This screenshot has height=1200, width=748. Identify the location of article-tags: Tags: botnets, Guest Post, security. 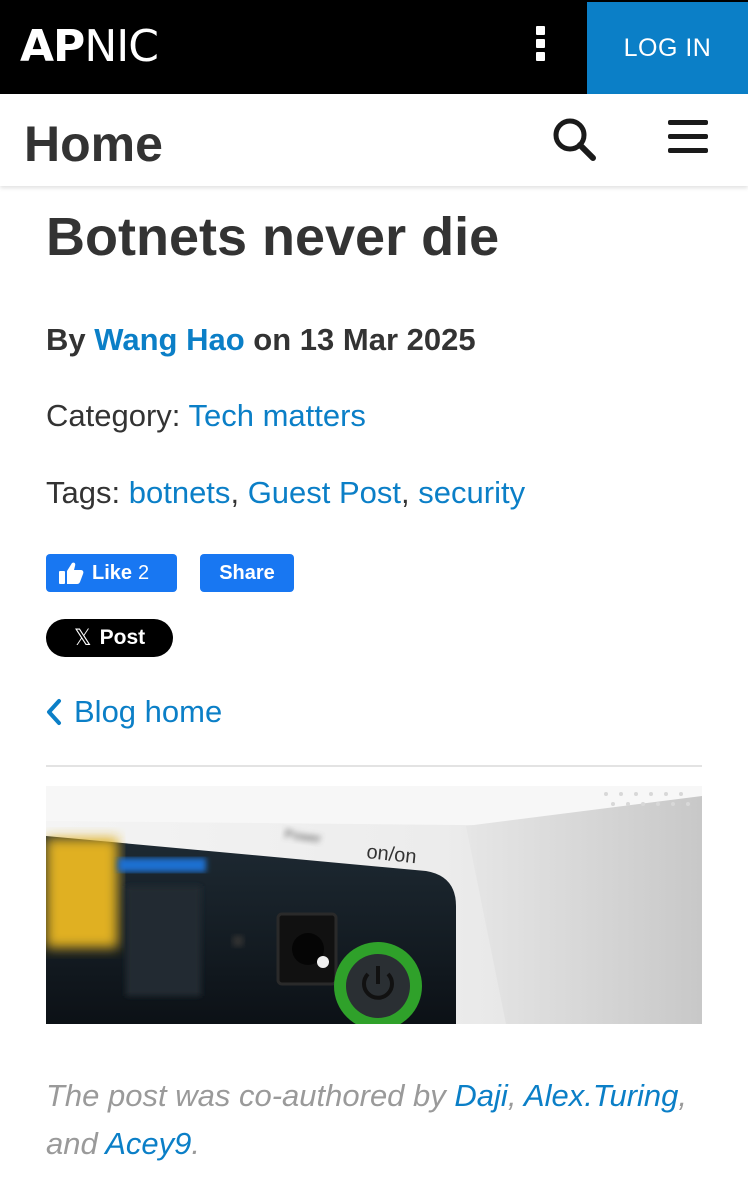
(285, 493).